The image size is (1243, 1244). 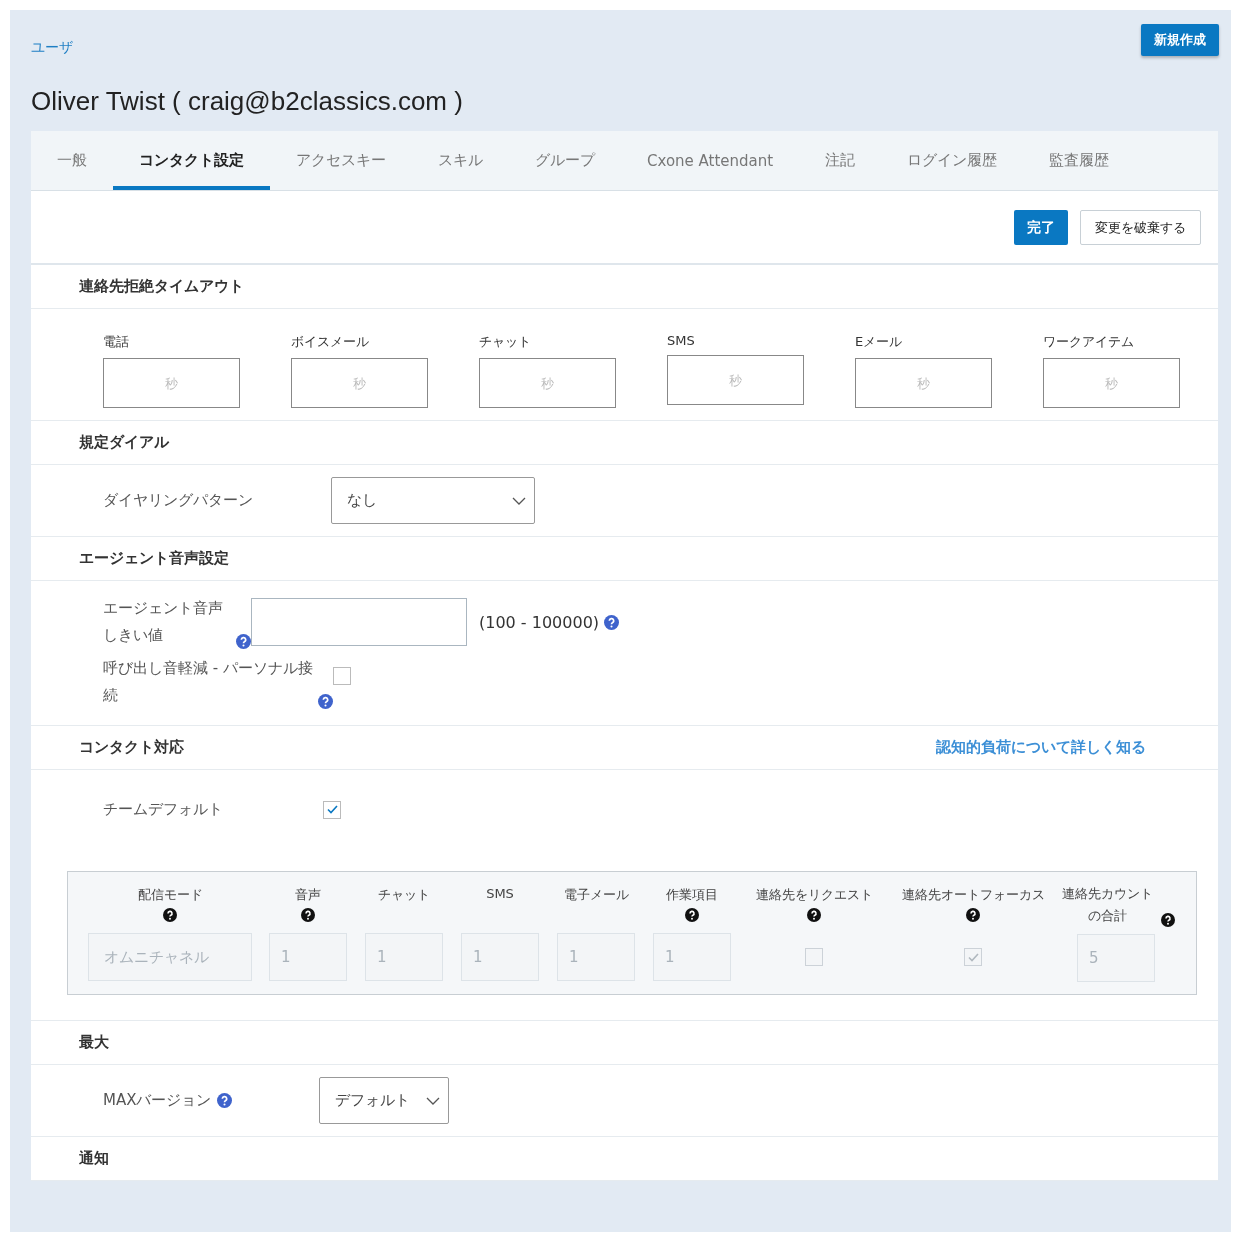 What do you see at coordinates (52, 48) in the screenshot?
I see `breadcrumb-link: ユーザ` at bounding box center [52, 48].